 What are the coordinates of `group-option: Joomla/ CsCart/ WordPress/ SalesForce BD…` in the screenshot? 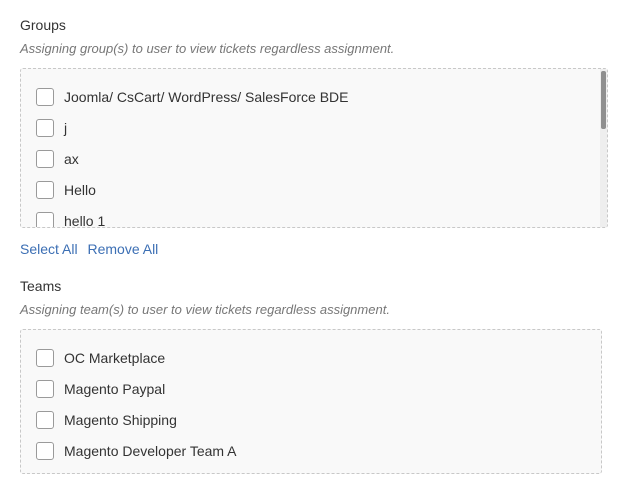 It's located at (314, 96).